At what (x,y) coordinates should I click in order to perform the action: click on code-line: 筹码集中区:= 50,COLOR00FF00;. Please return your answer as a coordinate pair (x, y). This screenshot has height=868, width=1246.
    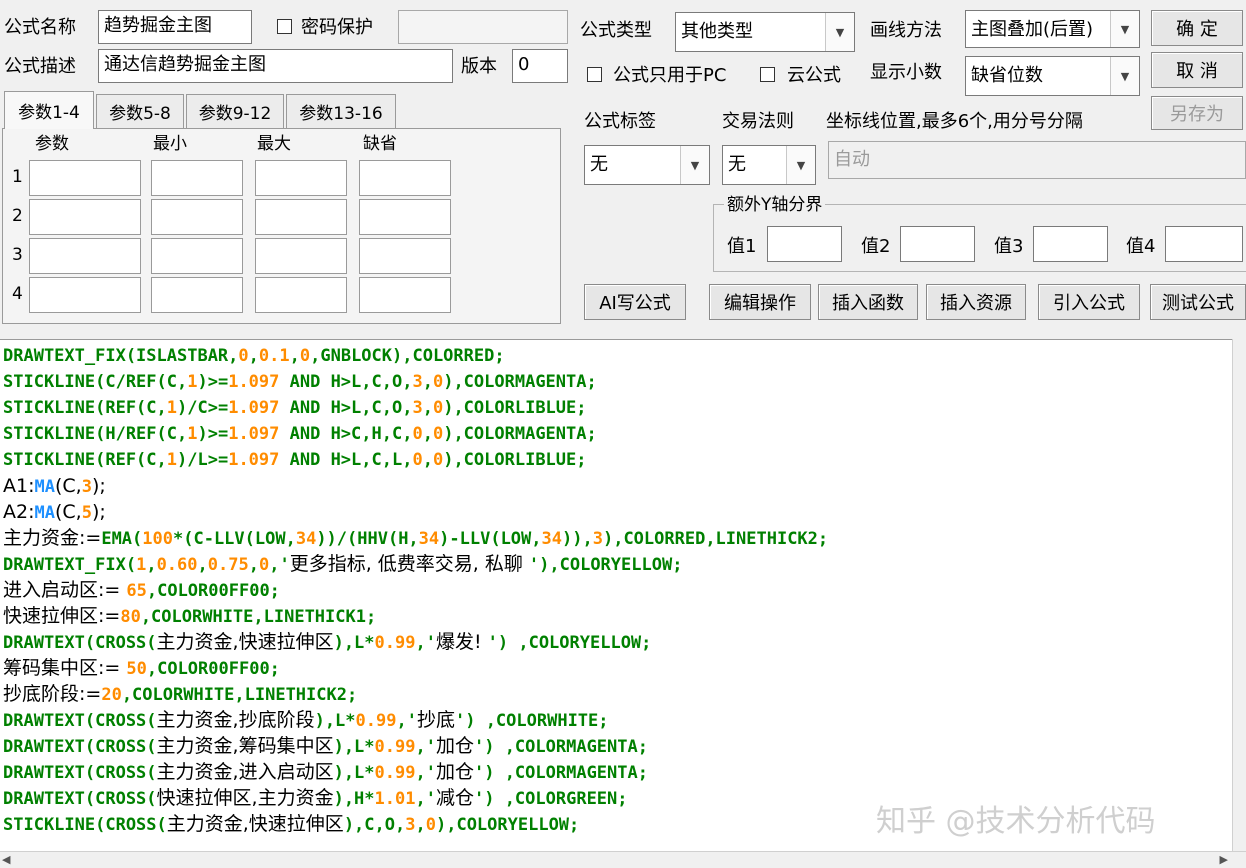
    Looking at the image, I should click on (141, 668).